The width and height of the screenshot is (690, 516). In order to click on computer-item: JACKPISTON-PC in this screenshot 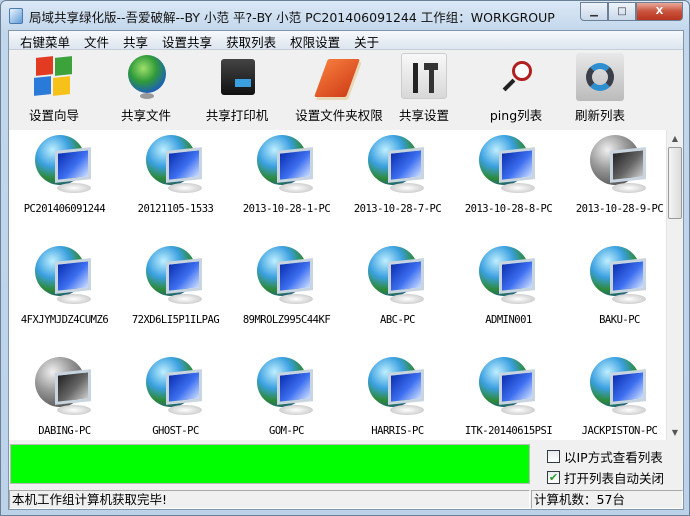, I will do `click(619, 396)`.